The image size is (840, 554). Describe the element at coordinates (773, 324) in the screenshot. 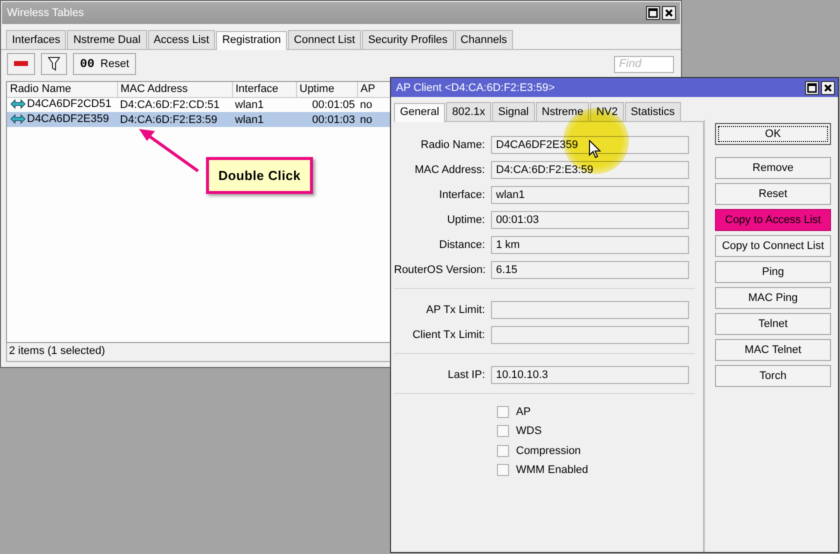

I see `dialog-button: Telnet` at that location.